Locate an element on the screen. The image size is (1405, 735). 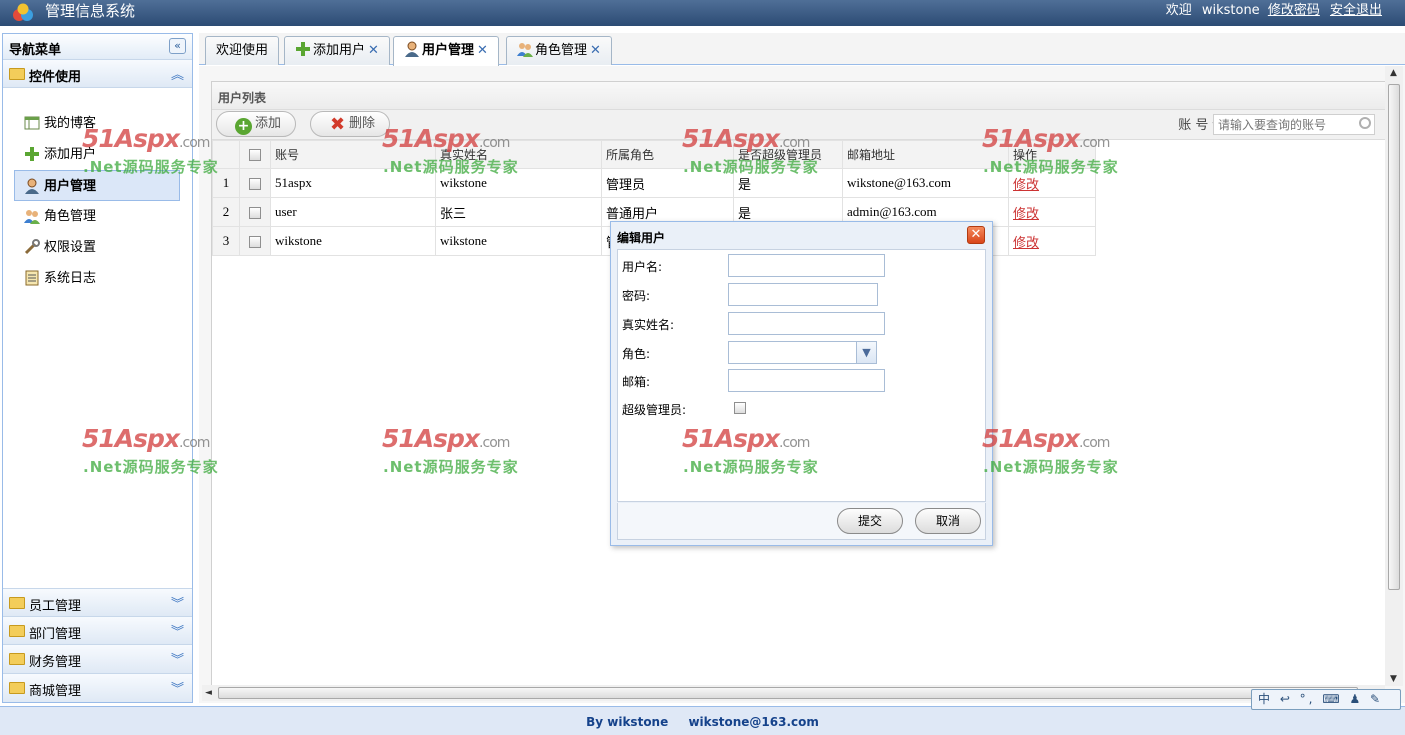
accordion-department: 部门管理 ︾ is located at coordinates (97, 630).